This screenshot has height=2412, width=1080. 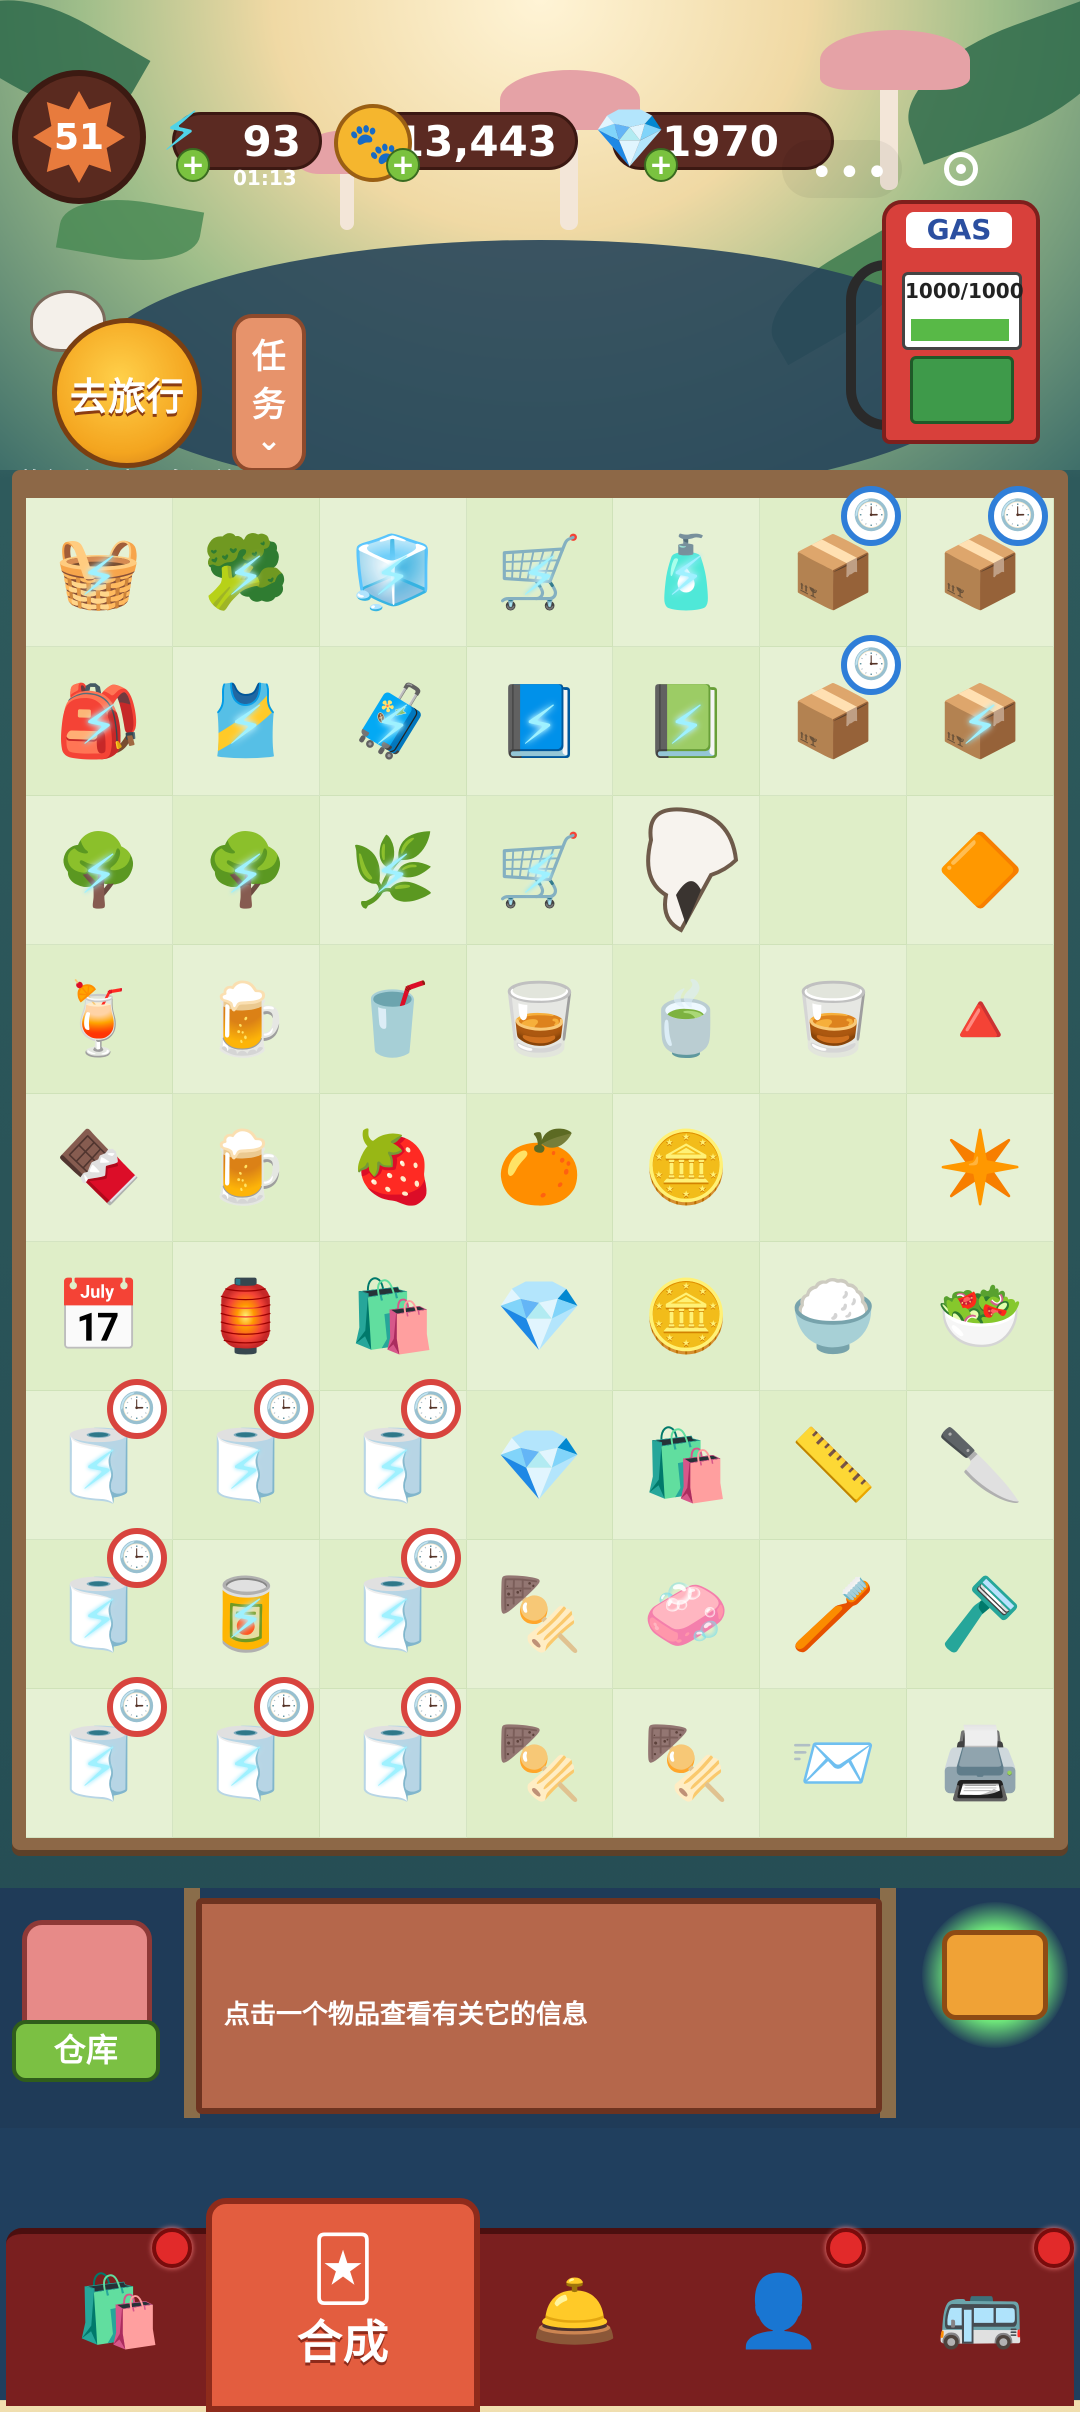 I want to click on board-item-orange-gem-small: 🔶, so click(x=980, y=870).